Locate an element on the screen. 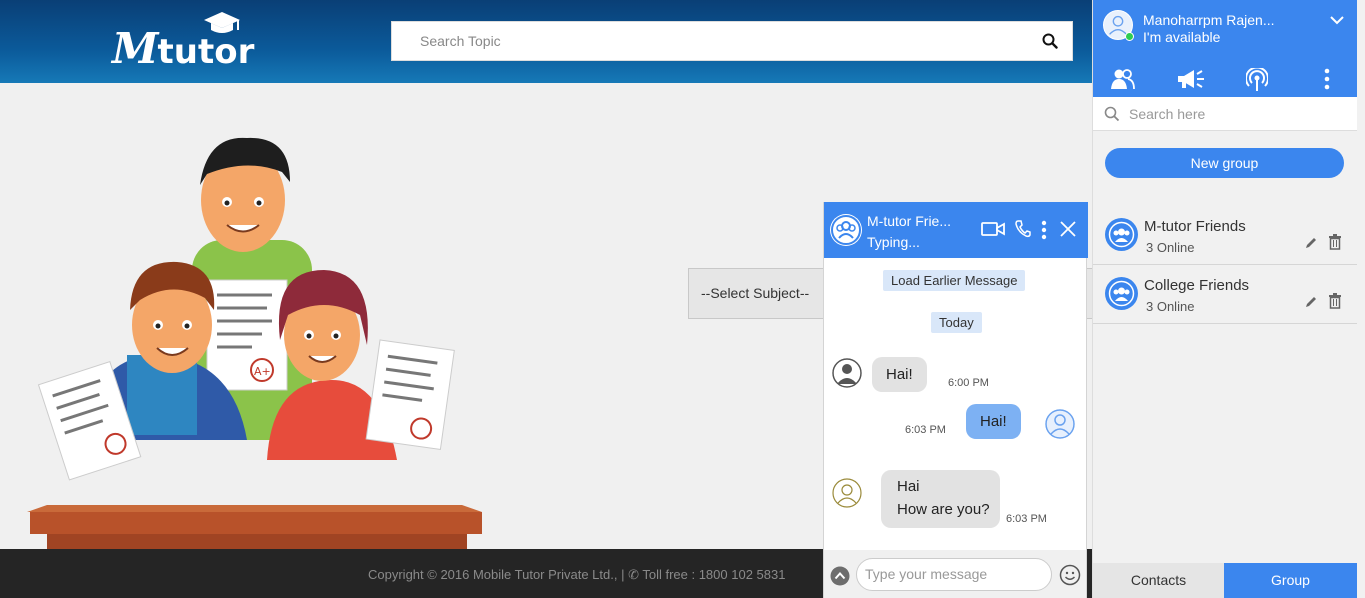  select-subject-dropdown: --Select Subject-- is located at coordinates (758, 293).